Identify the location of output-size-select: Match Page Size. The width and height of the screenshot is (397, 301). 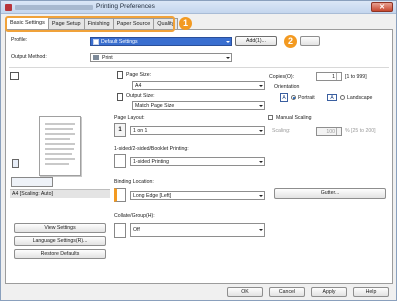
(198, 105).